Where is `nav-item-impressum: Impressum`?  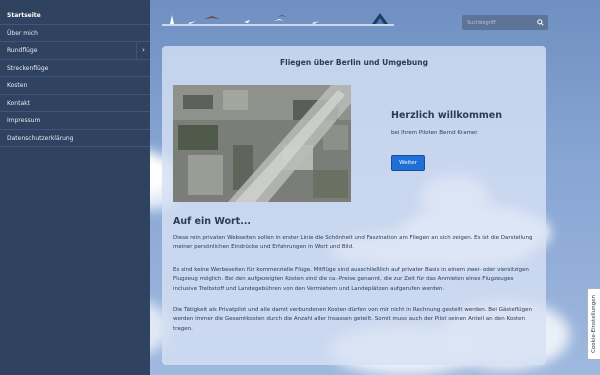 nav-item-impressum: Impressum is located at coordinates (75, 121).